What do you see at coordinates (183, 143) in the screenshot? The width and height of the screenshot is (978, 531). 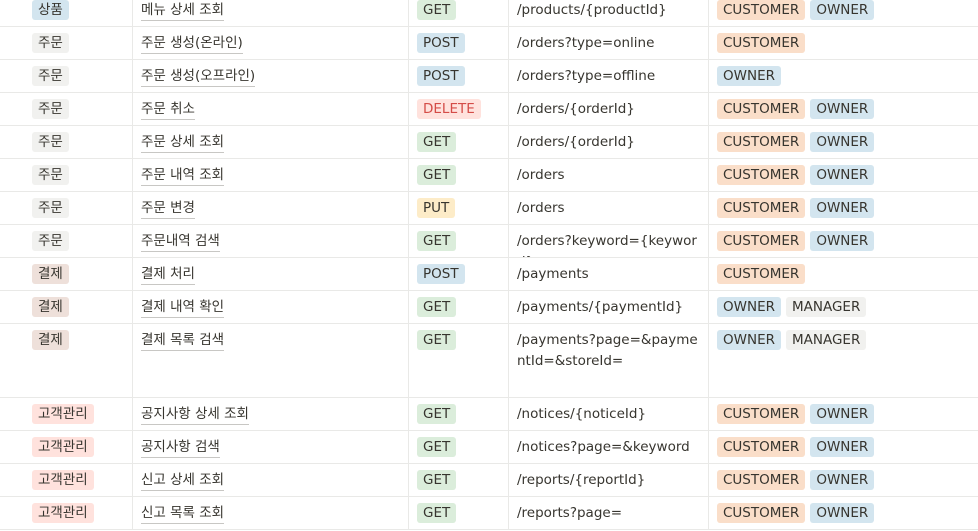 I see `endpoint-name-link: 주문 상세 조회` at bounding box center [183, 143].